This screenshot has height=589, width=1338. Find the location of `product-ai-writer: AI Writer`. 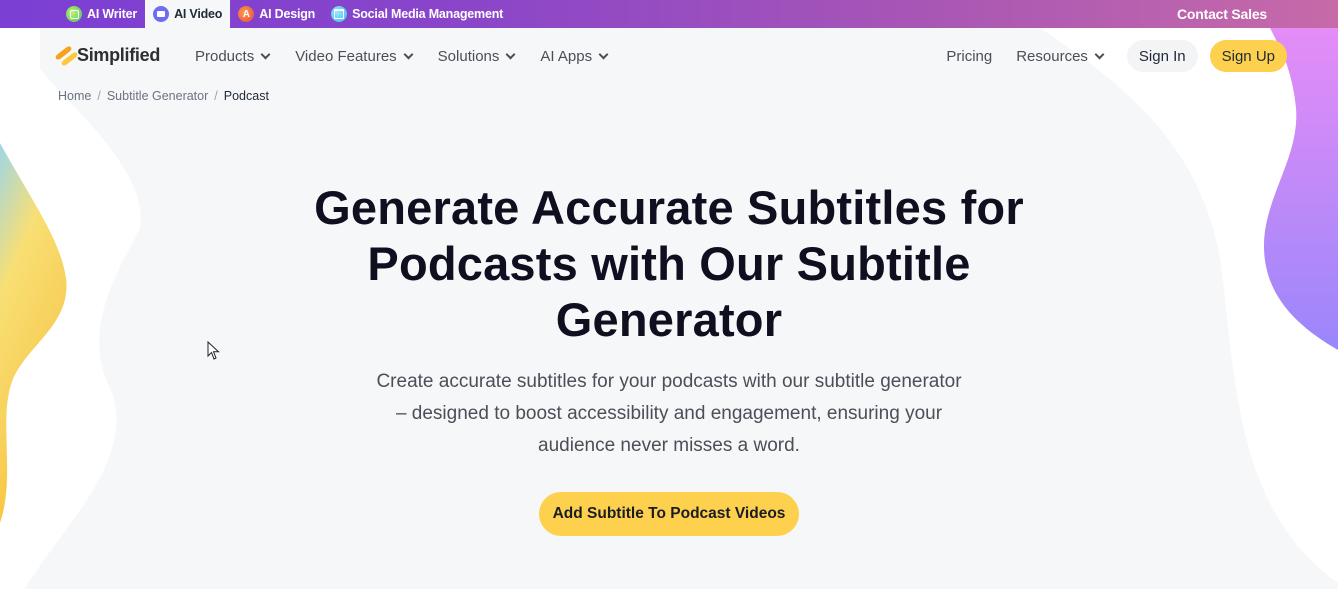

product-ai-writer: AI Writer is located at coordinates (101, 14).